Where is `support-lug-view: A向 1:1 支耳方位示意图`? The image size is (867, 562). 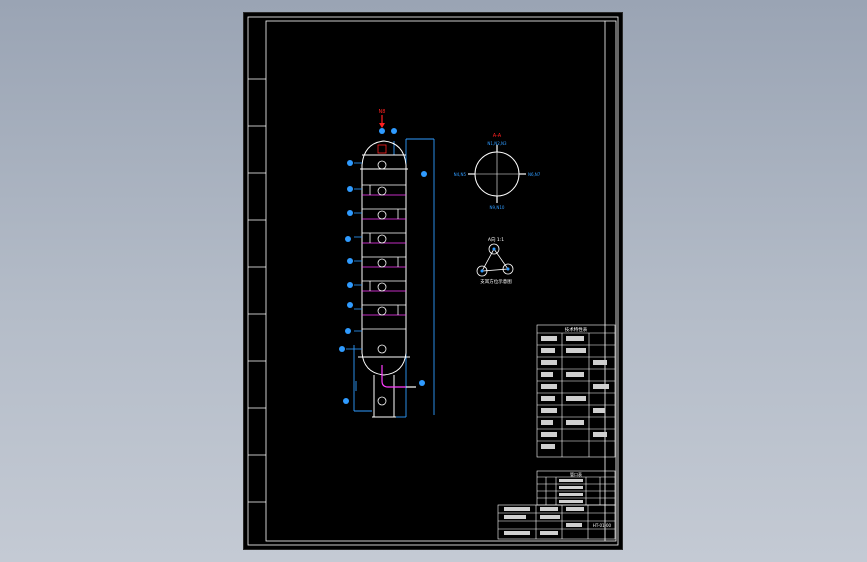 support-lug-view: A向 1:1 支耳方位示意图 is located at coordinates (495, 260).